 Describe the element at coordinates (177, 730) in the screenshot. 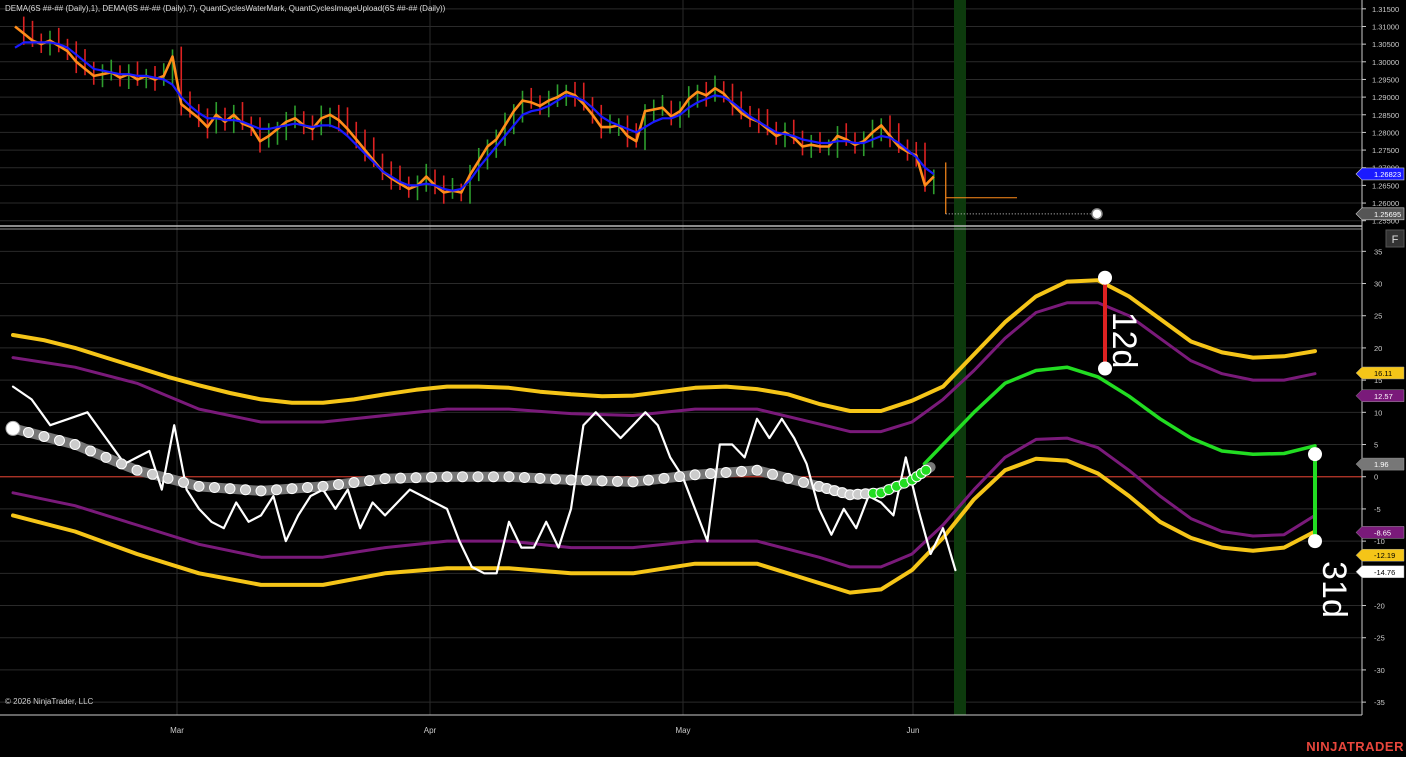

I see `x-tick-label: Mar` at that location.